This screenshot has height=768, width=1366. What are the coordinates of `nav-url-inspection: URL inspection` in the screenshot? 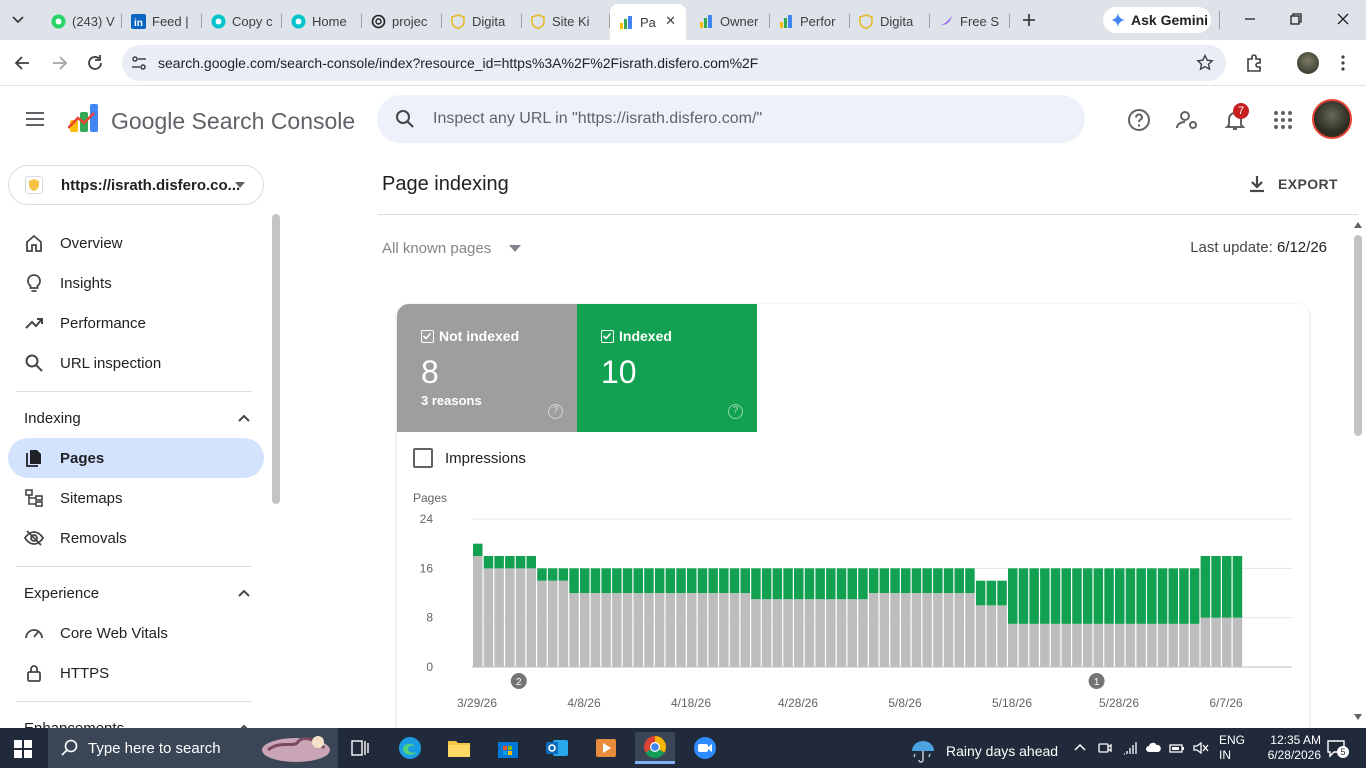 It's located at (136, 363).